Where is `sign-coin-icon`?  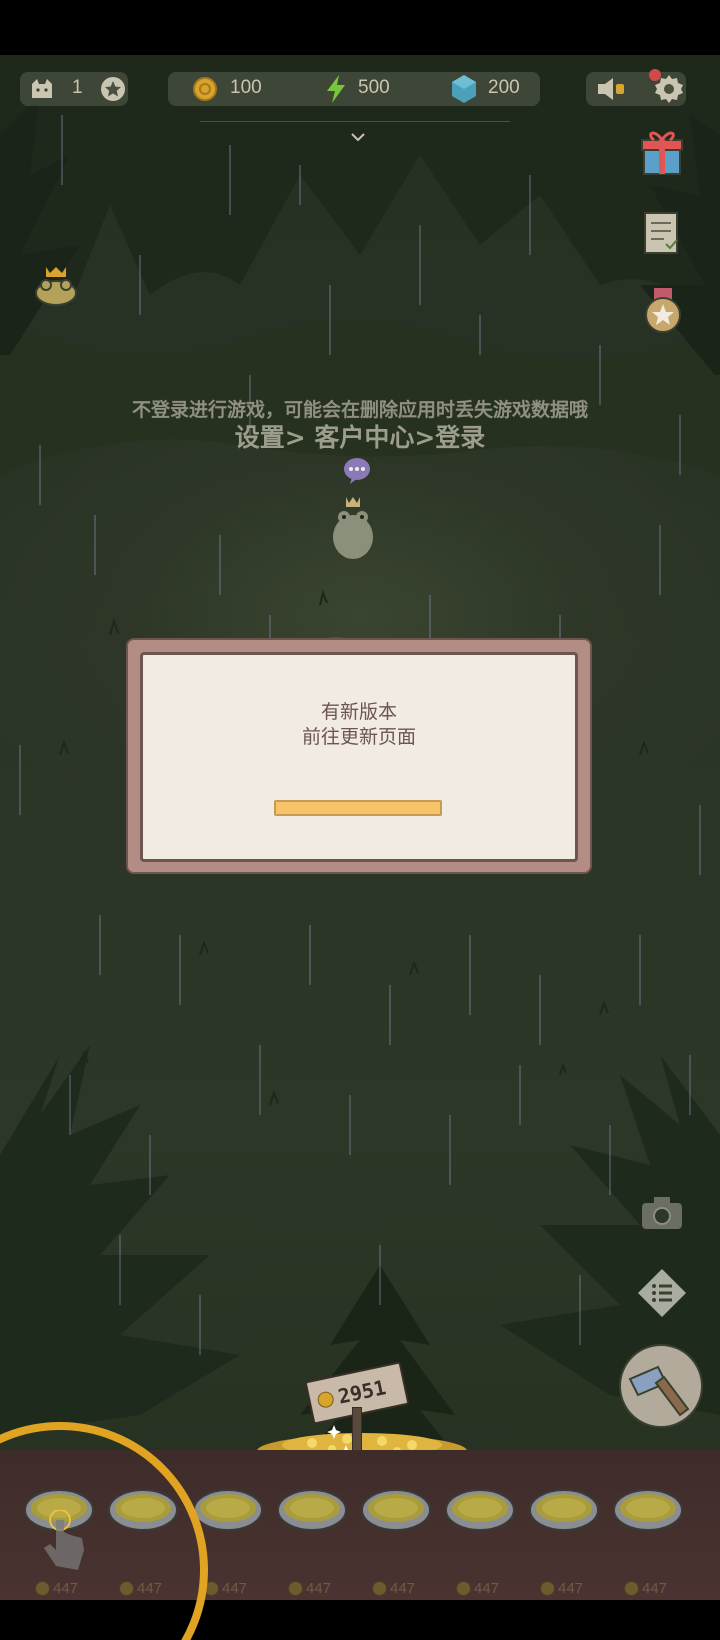 sign-coin-icon is located at coordinates (326, 1400).